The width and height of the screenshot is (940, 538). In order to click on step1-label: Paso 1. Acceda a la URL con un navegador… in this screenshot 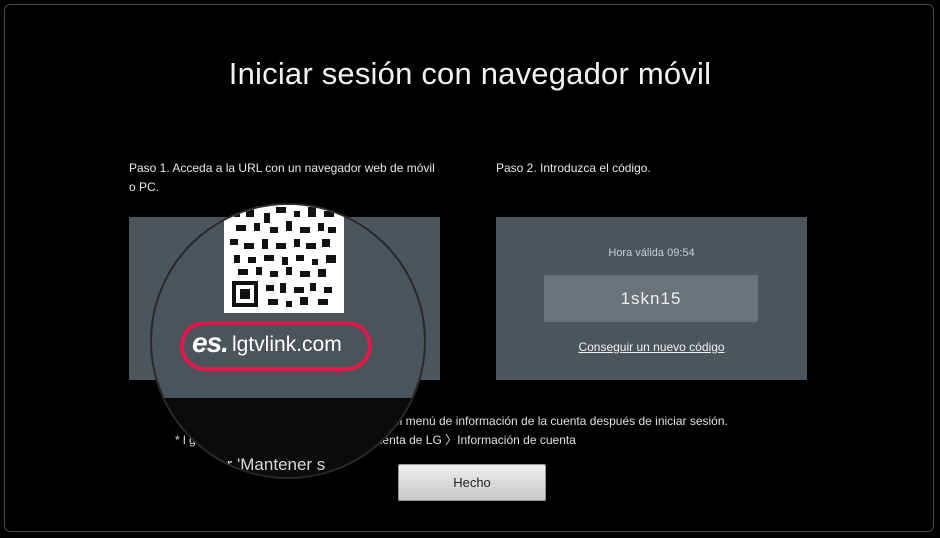, I will do `click(282, 177)`.